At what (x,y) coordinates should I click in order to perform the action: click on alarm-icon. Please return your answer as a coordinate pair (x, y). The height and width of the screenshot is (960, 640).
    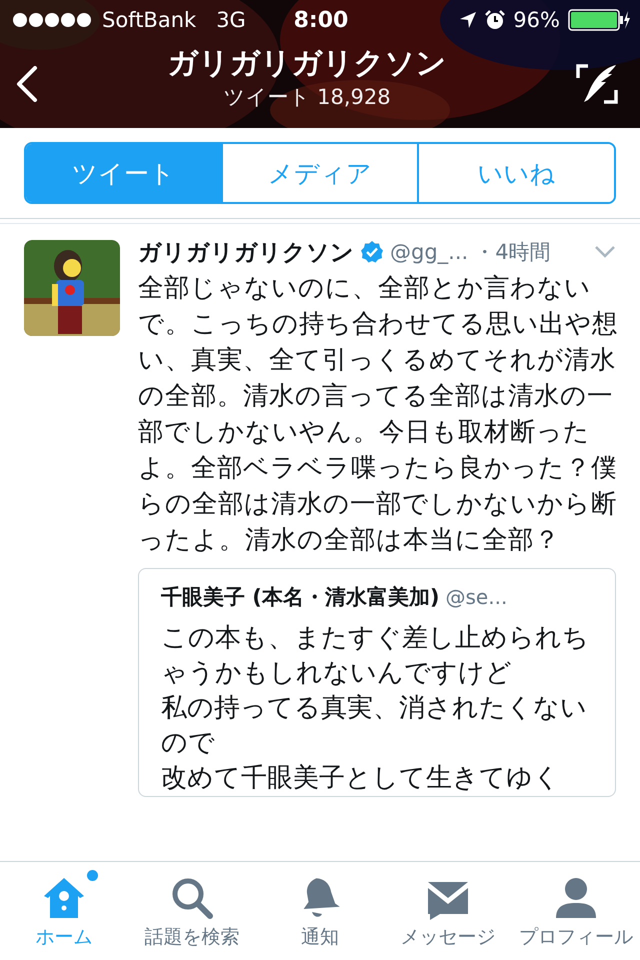
    Looking at the image, I should click on (495, 20).